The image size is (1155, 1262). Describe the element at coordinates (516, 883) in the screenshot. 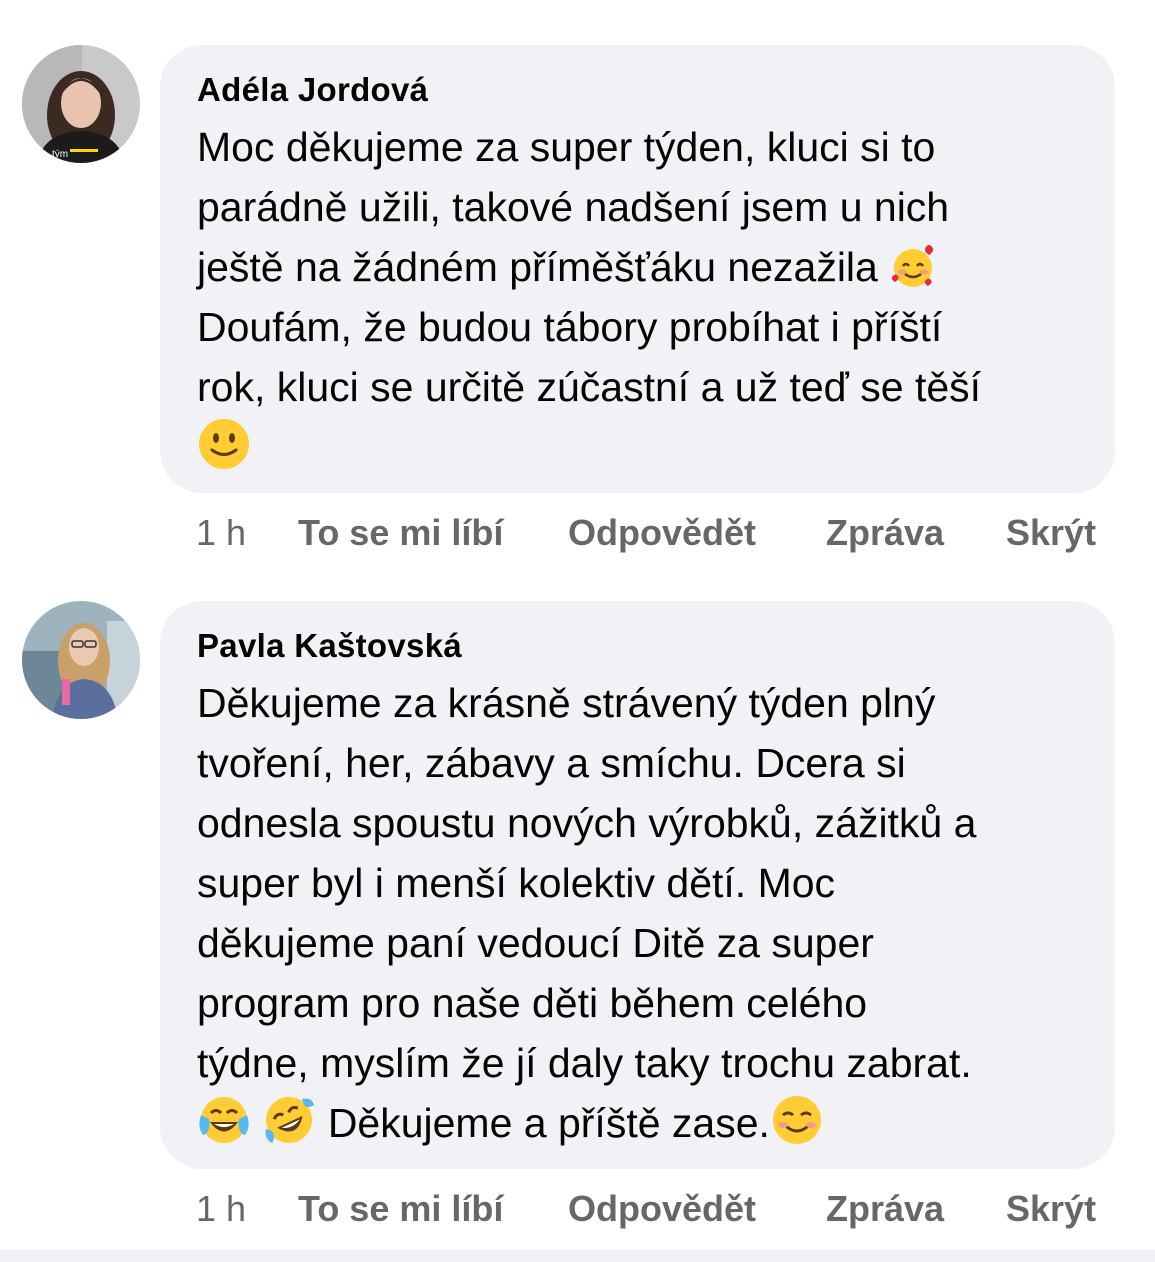

I see `comment-line: super byl i menší kolektiv dětí. Moc` at that location.